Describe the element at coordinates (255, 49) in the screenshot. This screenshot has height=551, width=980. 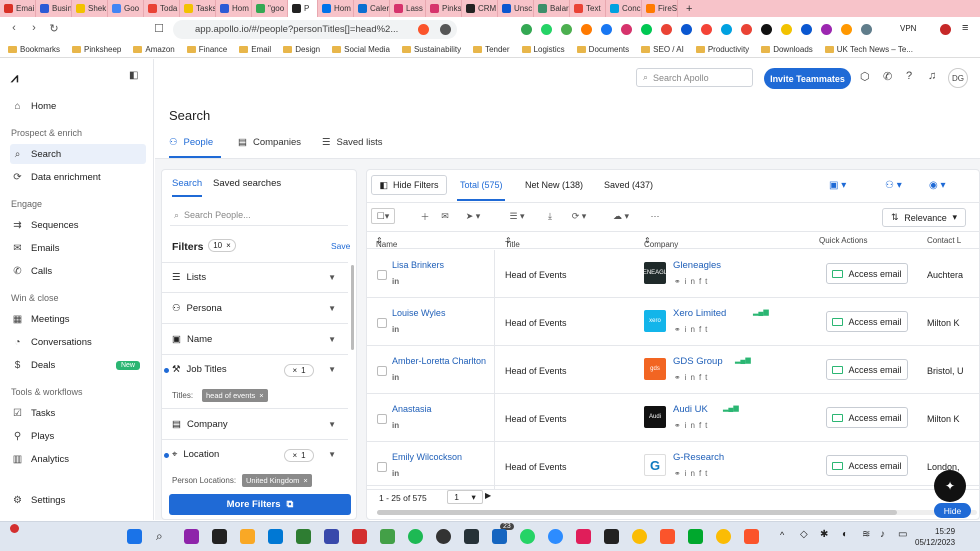
I see `bookmark-item: Email` at that location.